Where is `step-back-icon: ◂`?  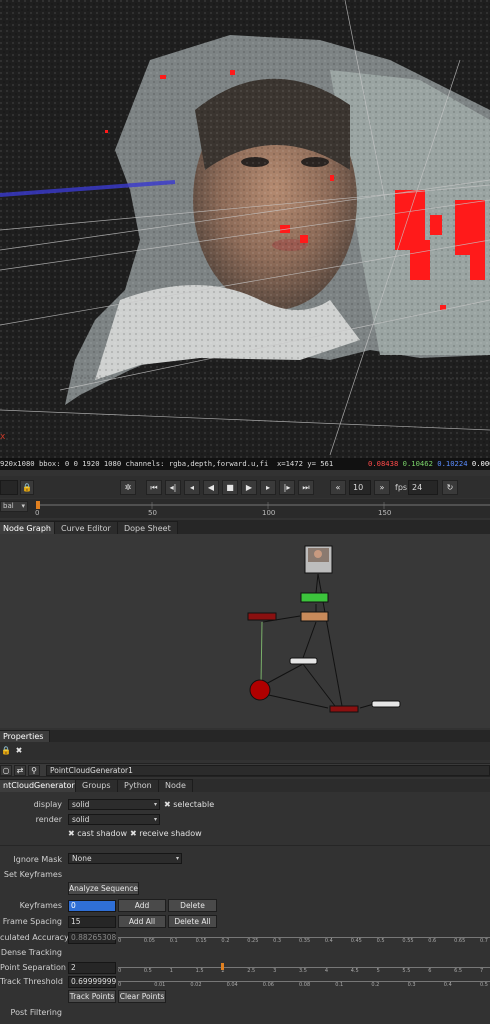
step-back-icon: ◂ is located at coordinates (192, 487).